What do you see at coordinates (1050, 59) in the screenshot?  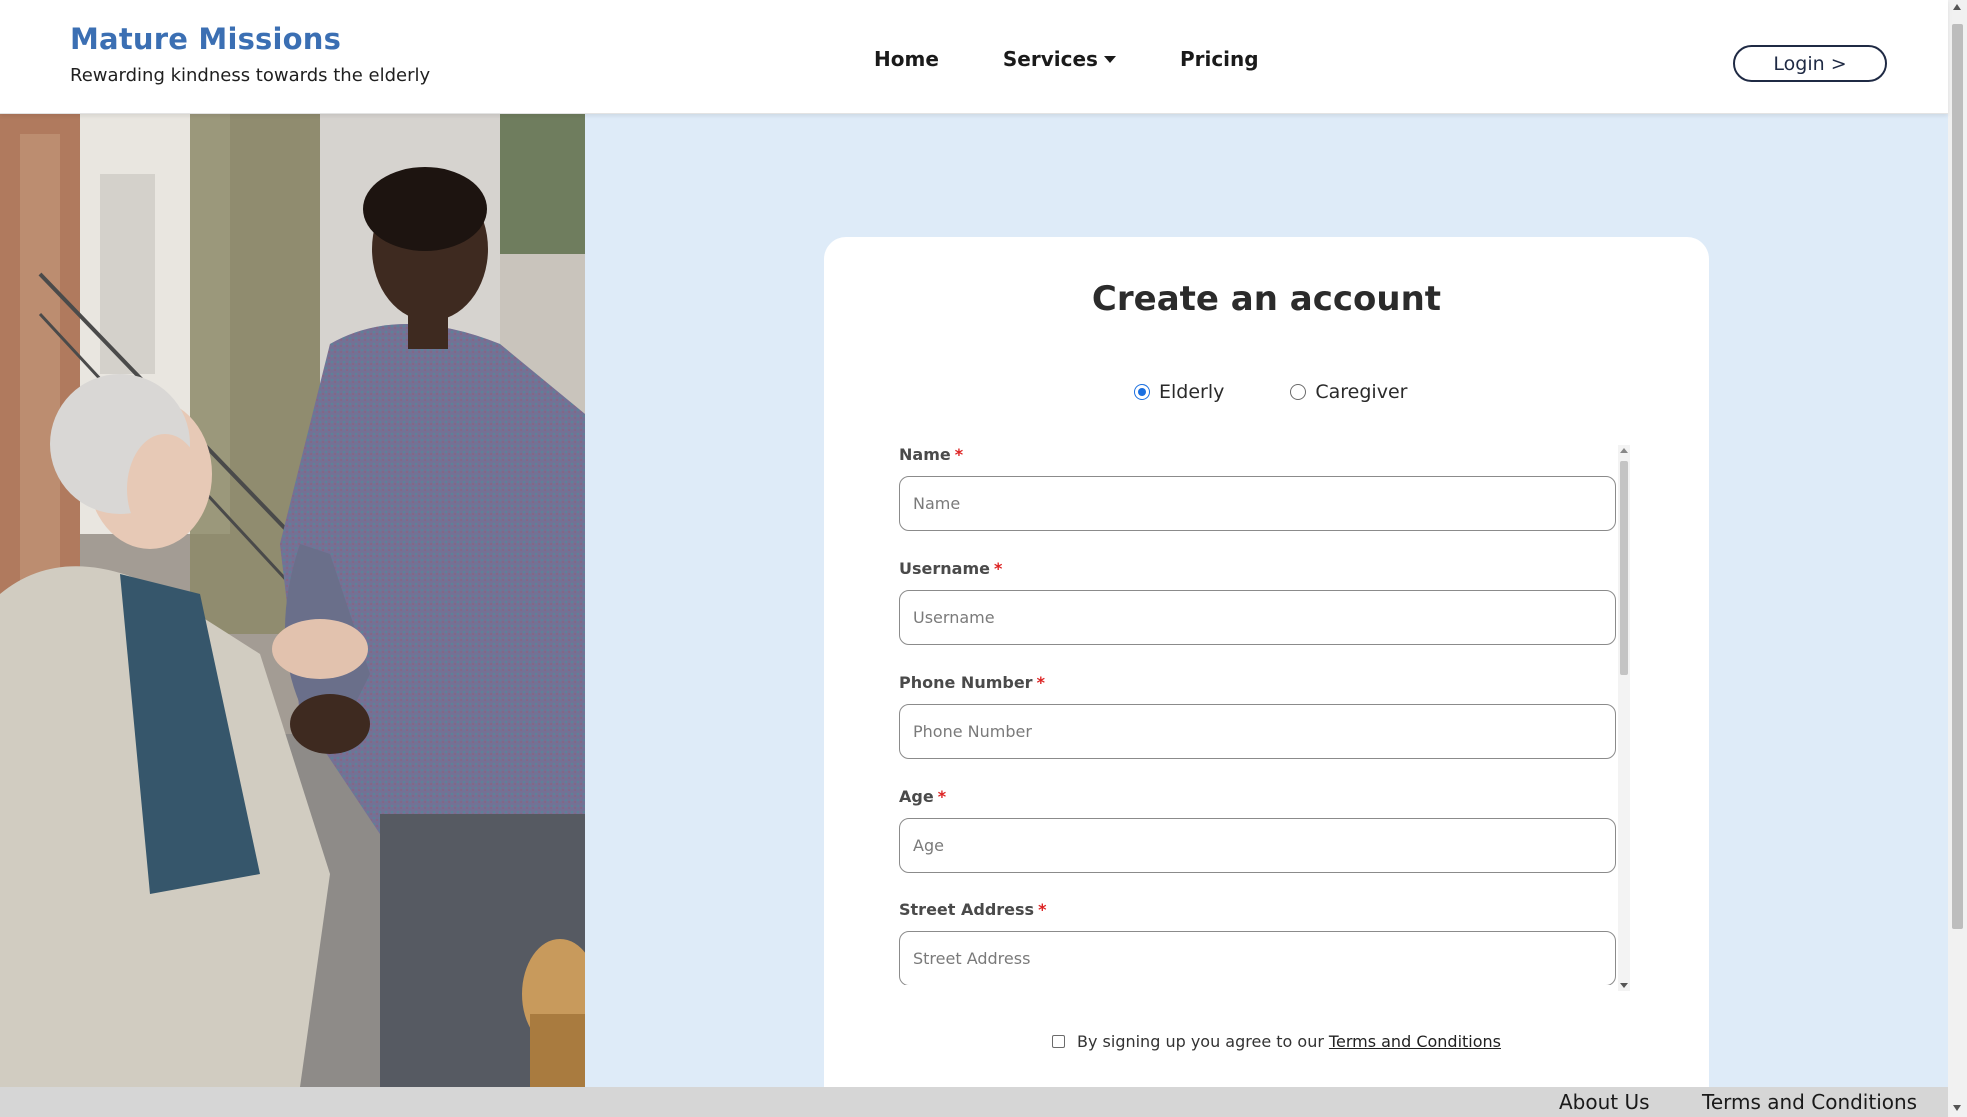 I see `nav-services-label: Services` at bounding box center [1050, 59].